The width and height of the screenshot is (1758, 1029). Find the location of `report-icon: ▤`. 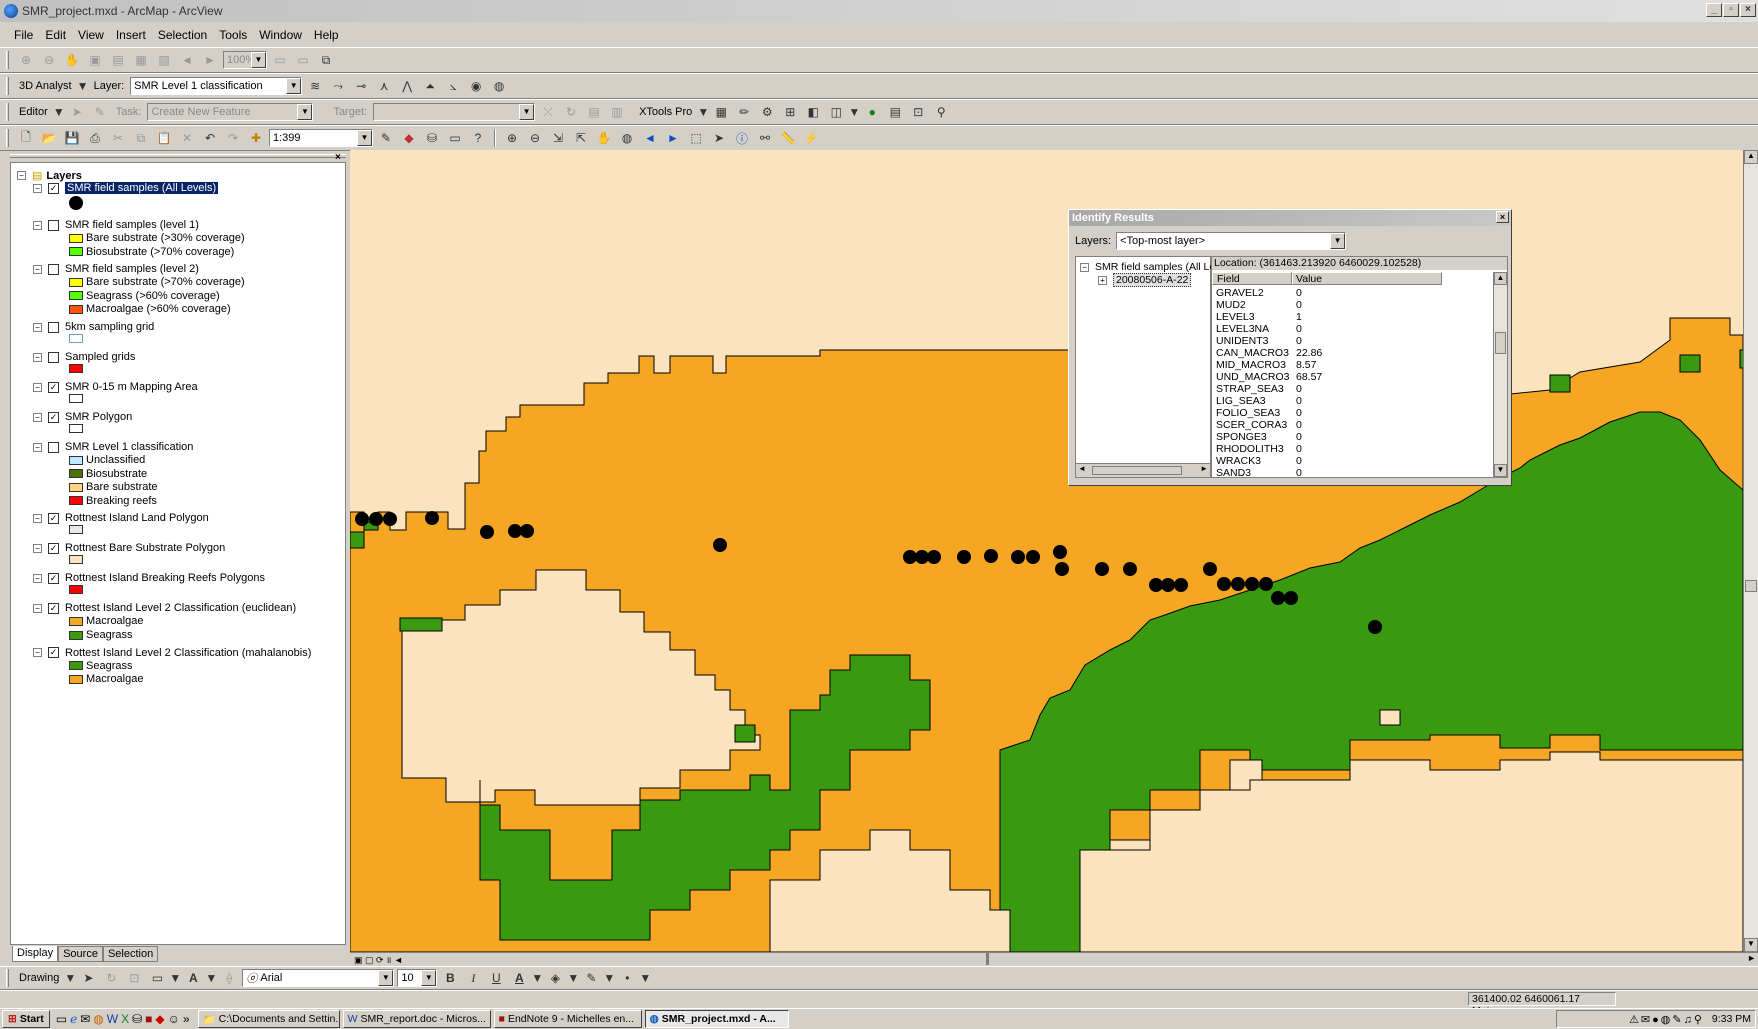

report-icon: ▤ is located at coordinates (895, 112).